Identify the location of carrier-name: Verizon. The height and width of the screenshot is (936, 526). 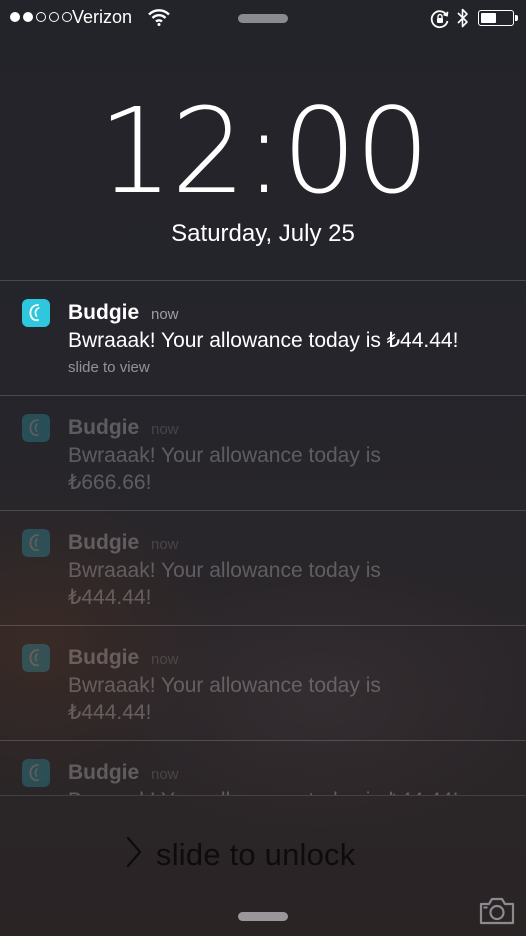
(102, 17).